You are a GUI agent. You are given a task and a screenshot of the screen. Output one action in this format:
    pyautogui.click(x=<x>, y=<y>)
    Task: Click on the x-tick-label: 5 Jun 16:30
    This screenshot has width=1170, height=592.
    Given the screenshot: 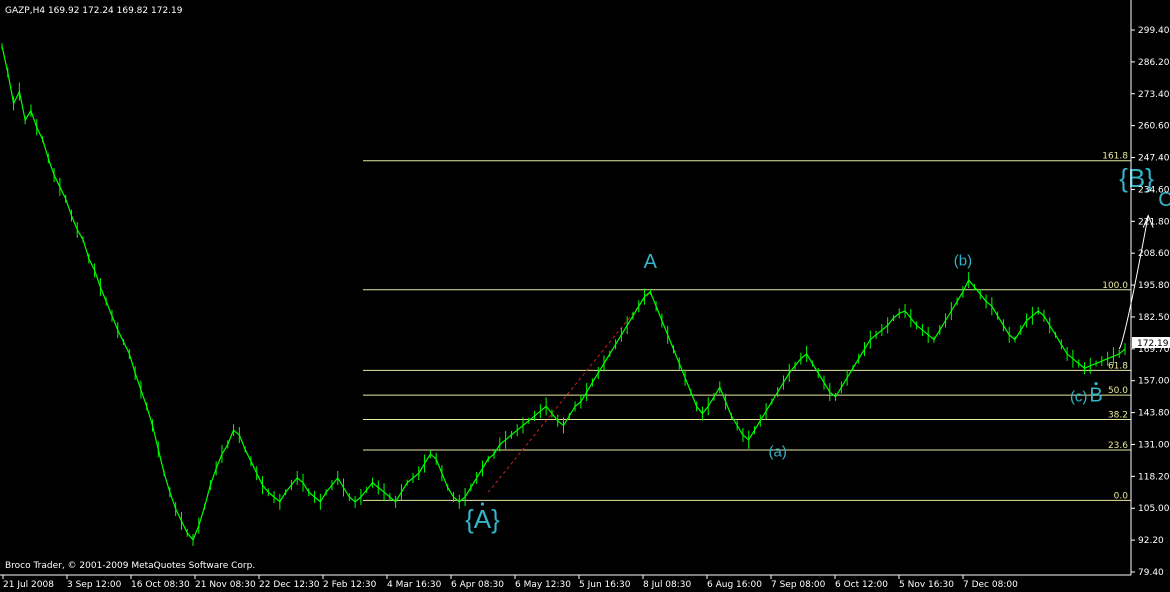 What is the action you would take?
    pyautogui.click(x=605, y=585)
    